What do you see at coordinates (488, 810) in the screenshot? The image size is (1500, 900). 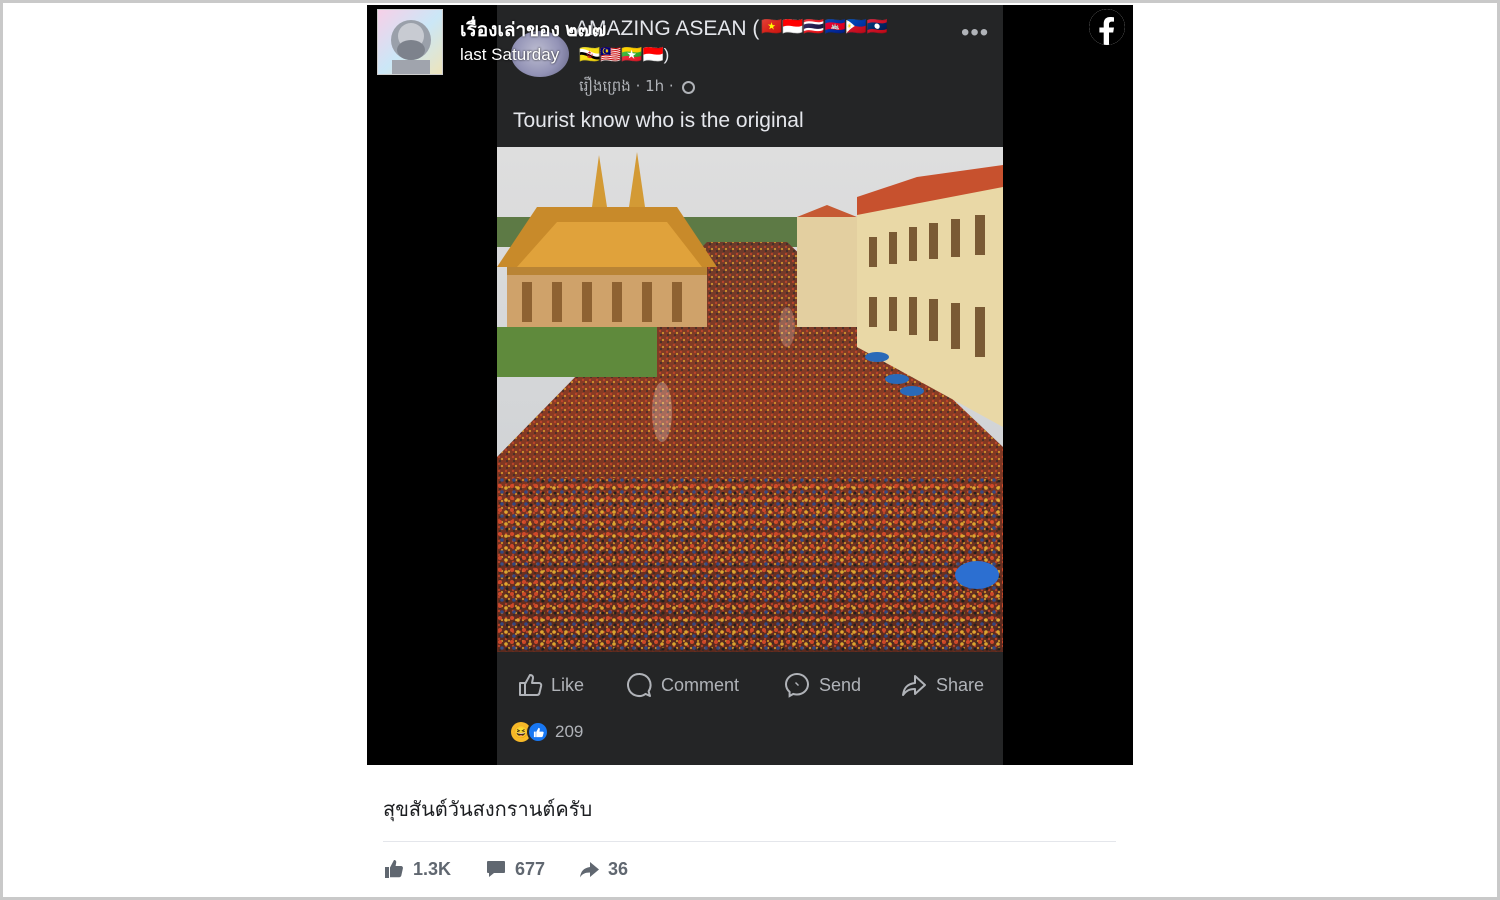 I see `post-caption: สุขสันต์วันสงกรานต์ครับ` at bounding box center [488, 810].